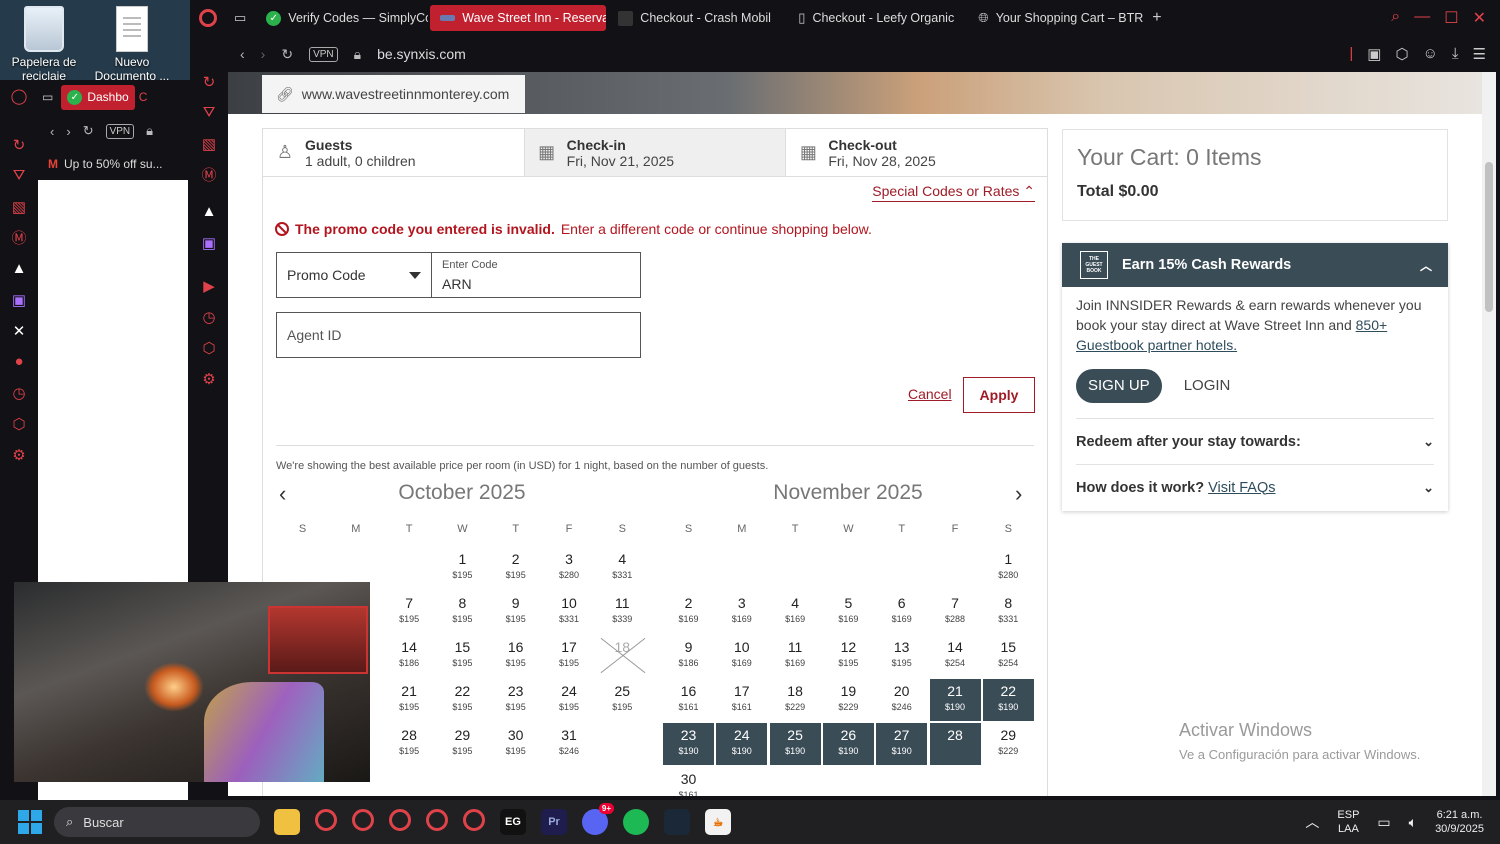 Image resolution: width=1500 pixels, height=844 pixels. I want to click on calendar-day: 24 $190, so click(742, 744).